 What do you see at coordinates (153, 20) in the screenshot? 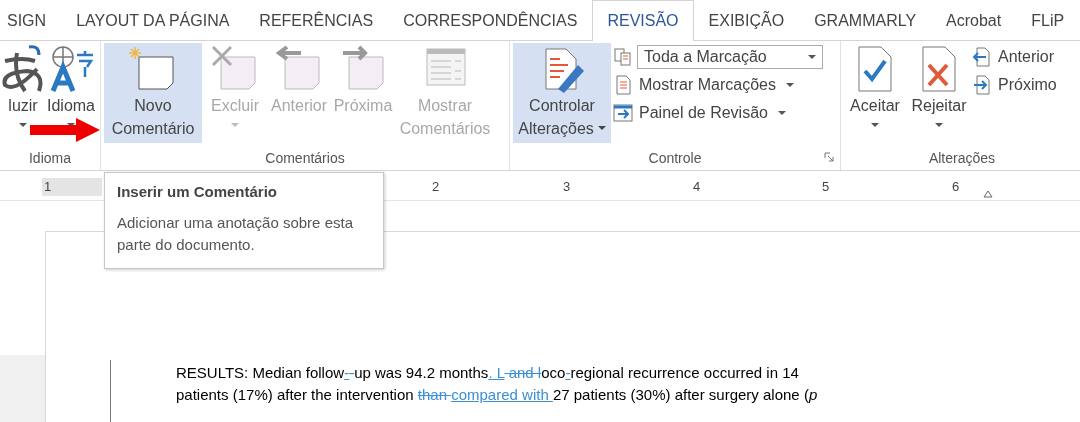
I see `ribbon-tab: LAYOUT DA PÁGINA` at bounding box center [153, 20].